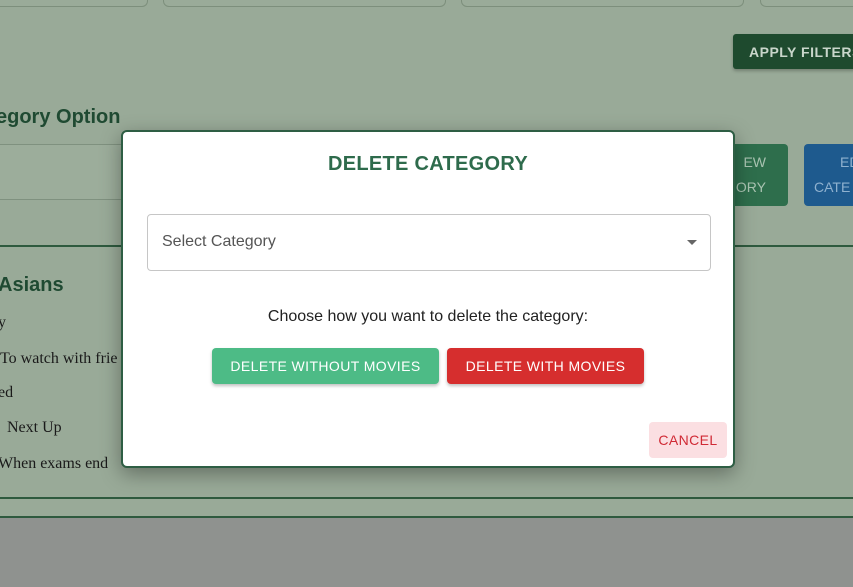 Image resolution: width=853 pixels, height=587 pixels. What do you see at coordinates (219, 241) in the screenshot?
I see `select-placeholder: Select Category` at bounding box center [219, 241].